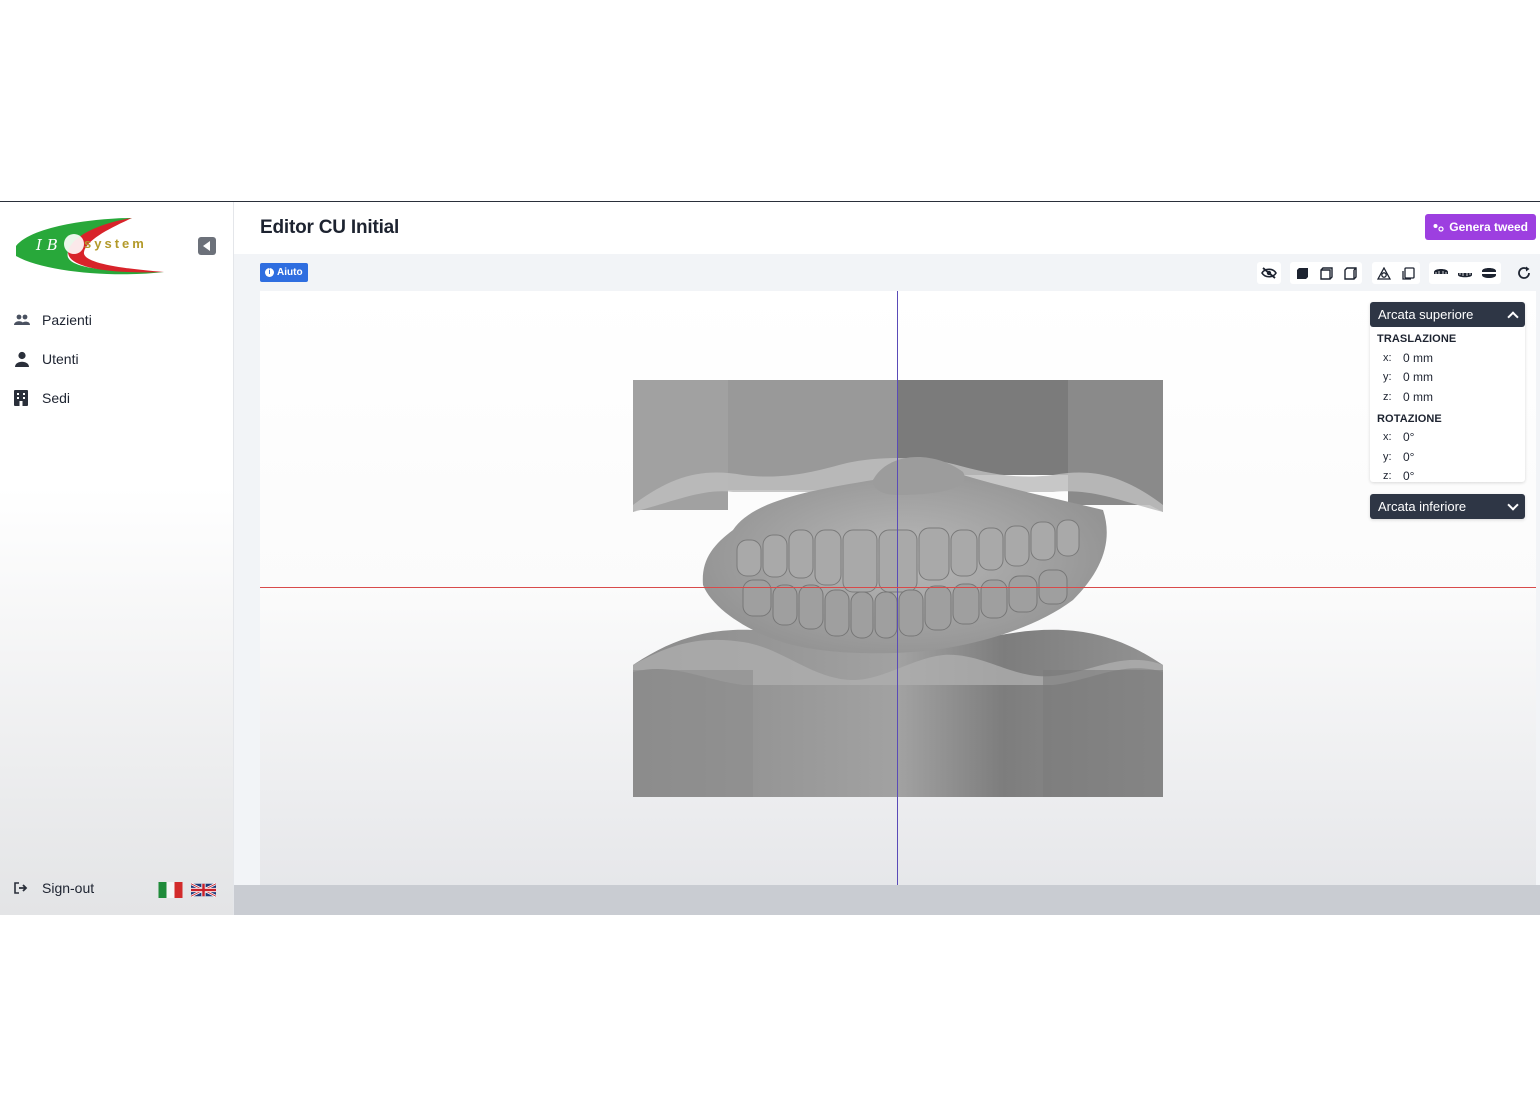  I want to click on ibsystem-logo: I B system, so click(95, 246).